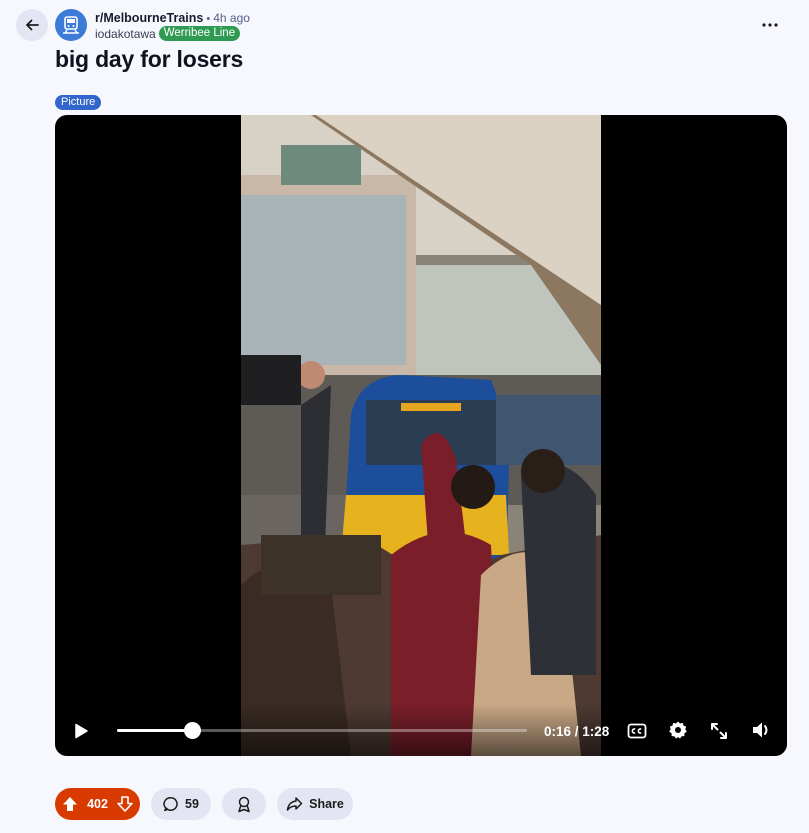 The width and height of the screenshot is (809, 833). What do you see at coordinates (199, 33) in the screenshot?
I see `user-flair: Werribee Line` at bounding box center [199, 33].